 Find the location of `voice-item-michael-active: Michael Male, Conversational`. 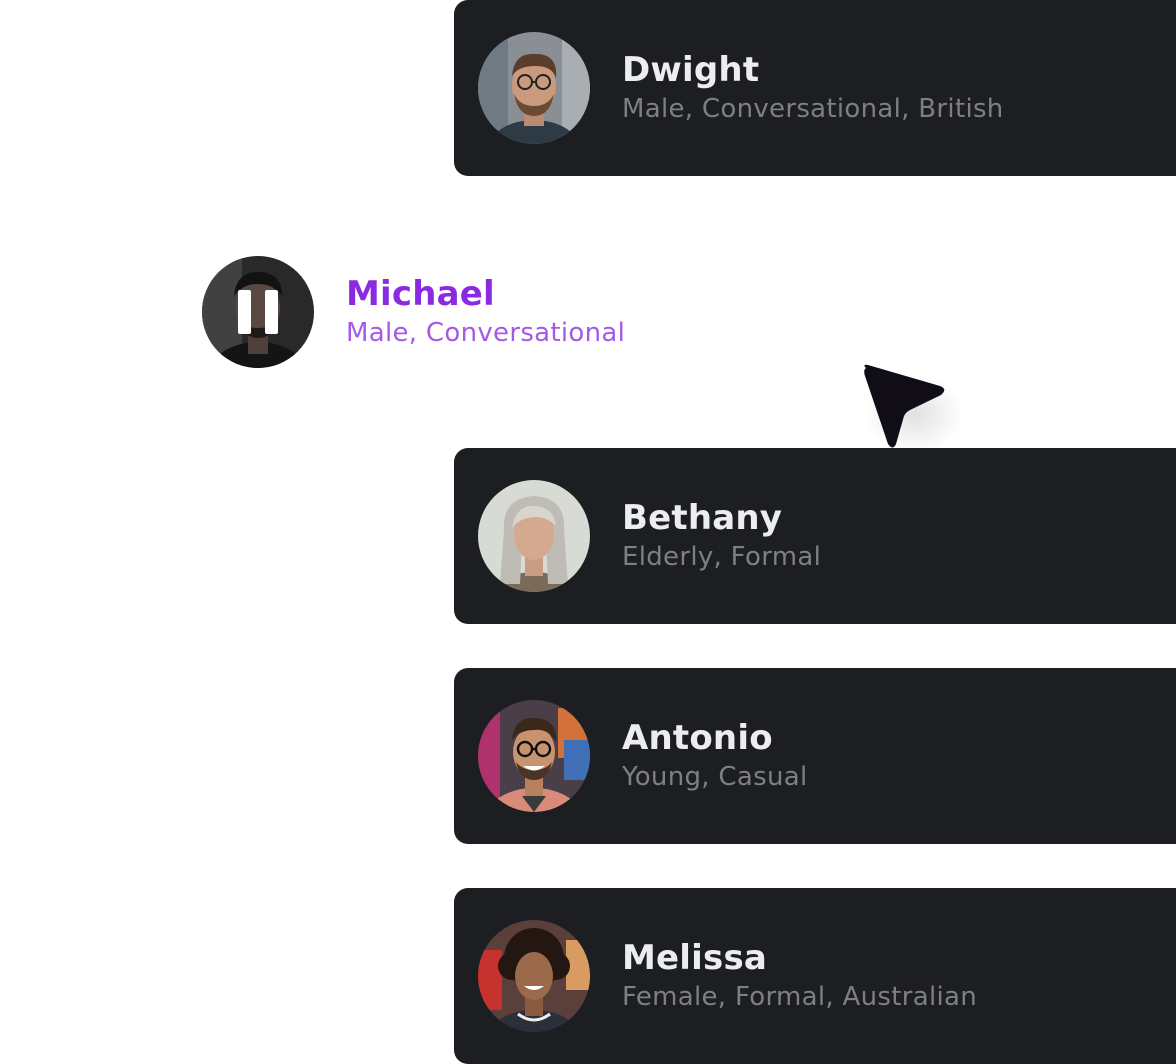

voice-item-michael-active: Michael Male, Conversational is located at coordinates (452, 312).